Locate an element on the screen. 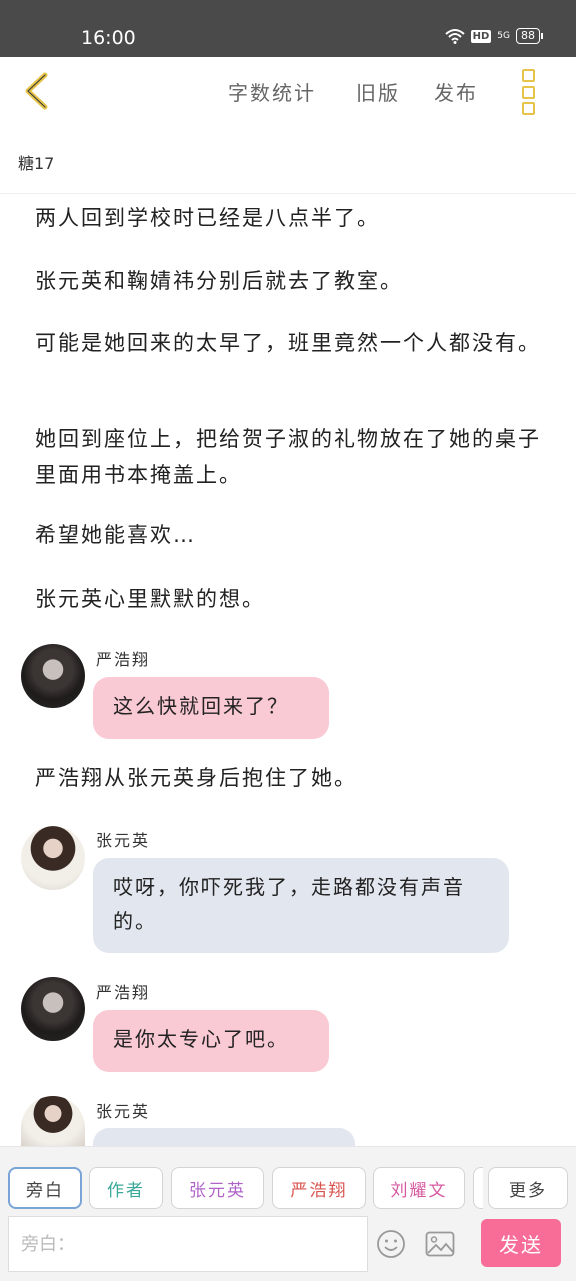  narration-paragraph: 她回到座位上，把给贺子淑的礼物放在了她的桌子里面用书本掩盖上。 is located at coordinates (288, 457).